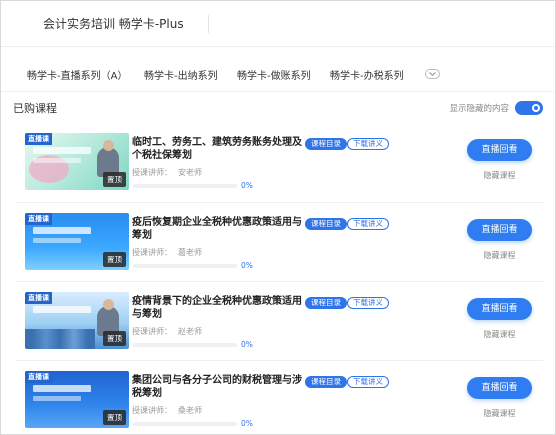 The image size is (556, 435). I want to click on tabs-divider, so click(278, 91).